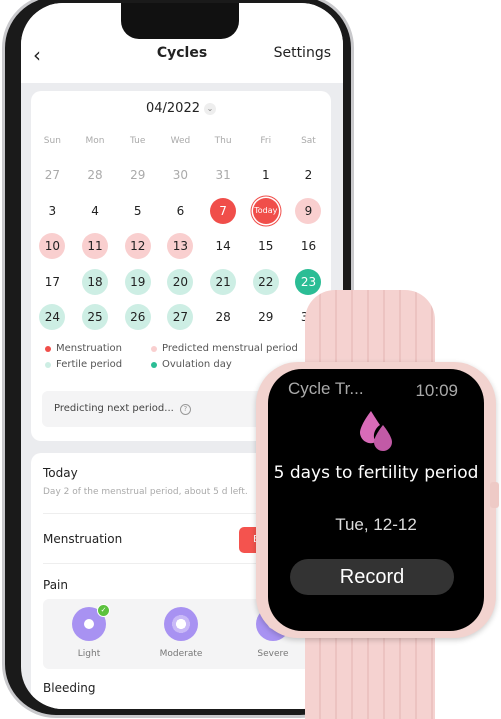 This screenshot has width=501, height=719. Describe the element at coordinates (273, 654) in the screenshot. I see `pain-option-label: Severe` at that location.